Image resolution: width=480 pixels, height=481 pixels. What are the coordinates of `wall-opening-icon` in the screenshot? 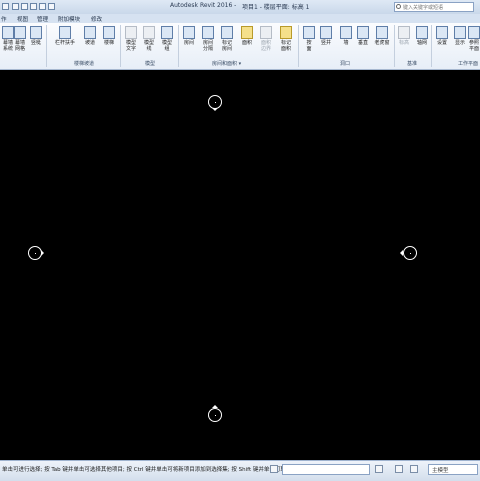 It's located at (346, 32).